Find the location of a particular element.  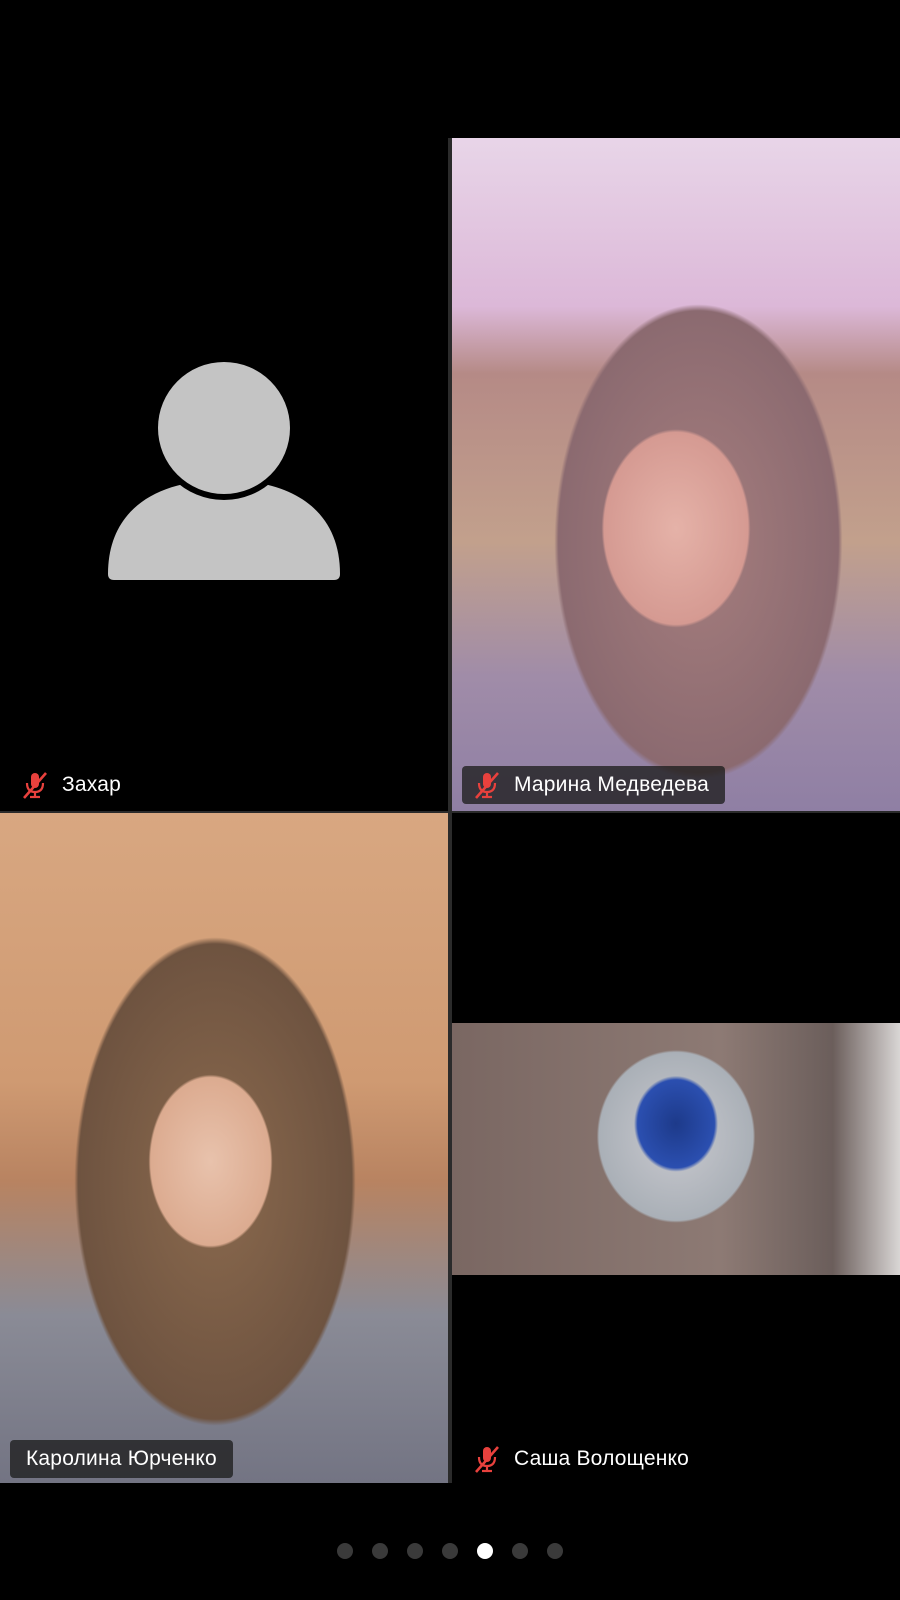

video-feed is located at coordinates (676, 1149).